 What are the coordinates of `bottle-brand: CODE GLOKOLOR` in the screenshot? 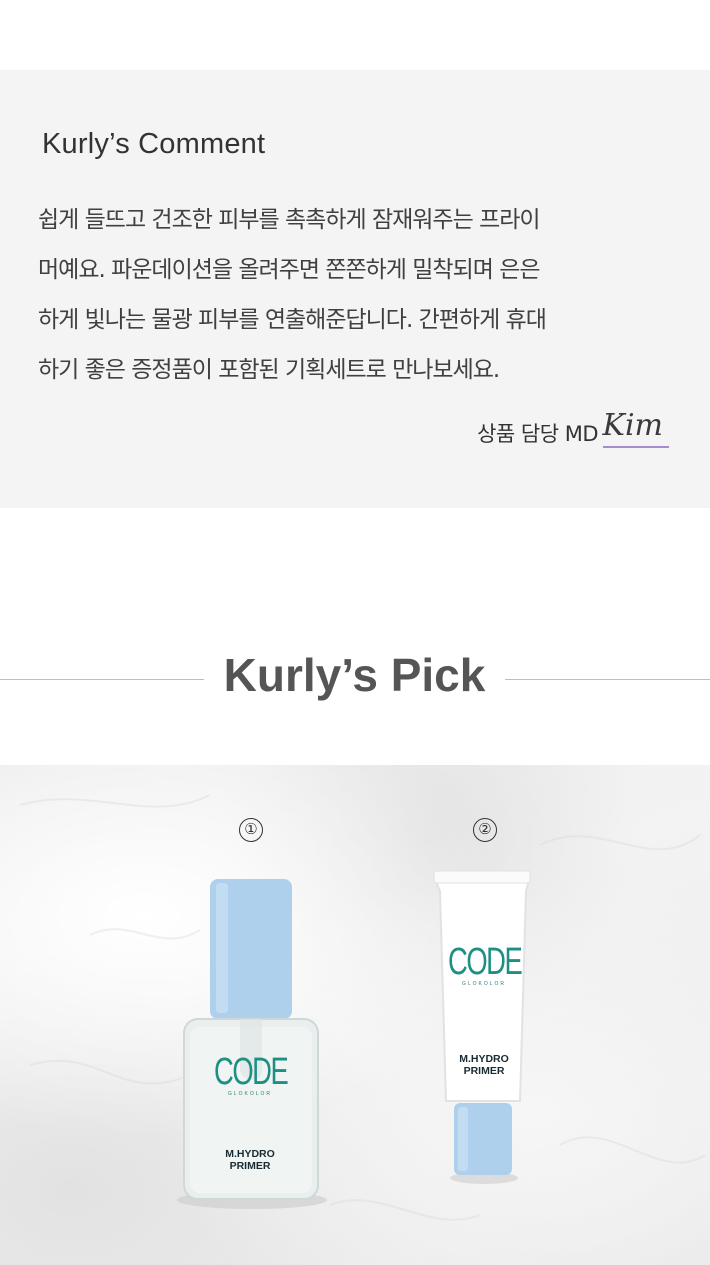 It's located at (250, 1075).